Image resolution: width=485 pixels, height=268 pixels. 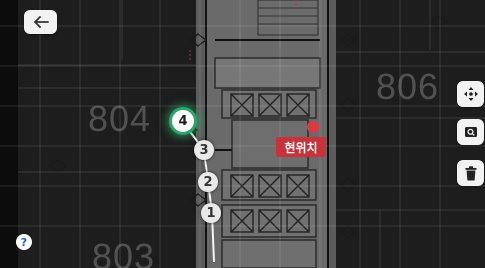 What do you see at coordinates (313, 127) in the screenshot?
I see `current-location-dot` at bounding box center [313, 127].